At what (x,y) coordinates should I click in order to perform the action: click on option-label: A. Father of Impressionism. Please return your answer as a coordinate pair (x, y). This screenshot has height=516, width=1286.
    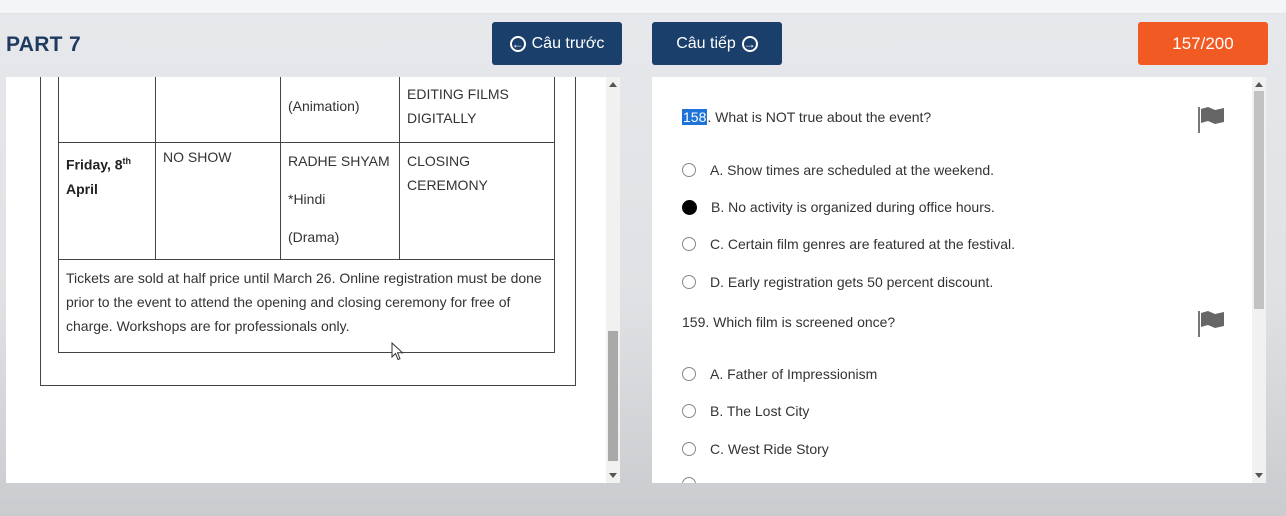
    Looking at the image, I should click on (794, 374).